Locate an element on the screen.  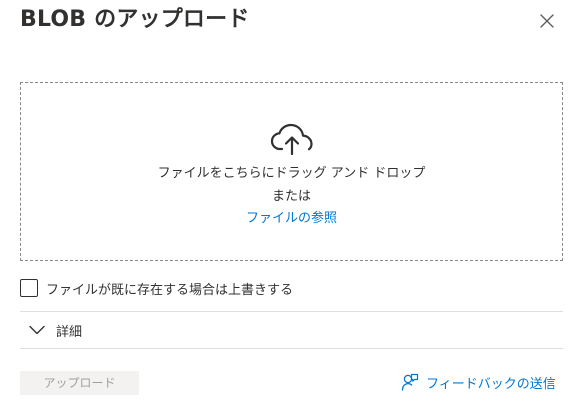
send-feedback-link: フィードバックの送信 is located at coordinates (478, 382).